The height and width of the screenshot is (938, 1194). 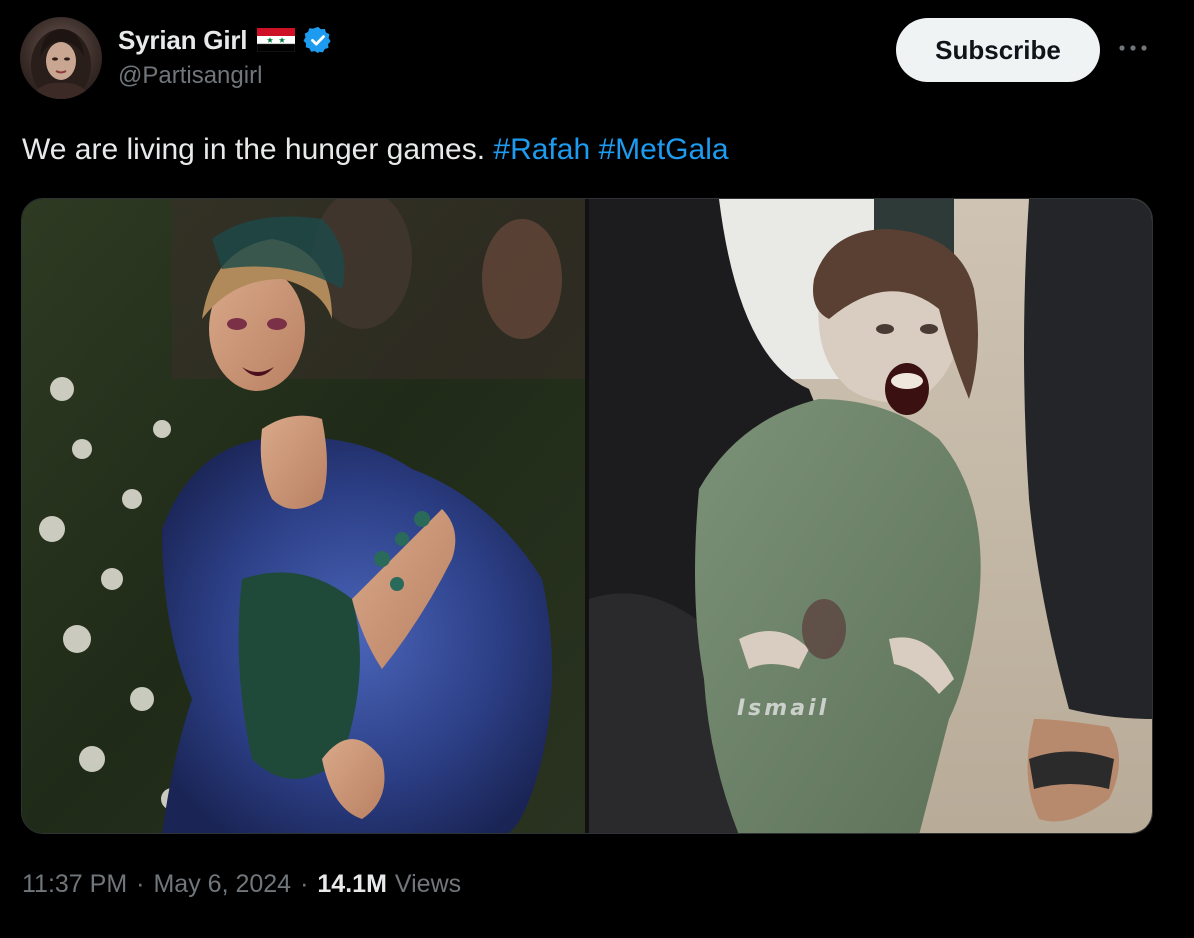 I want to click on hashtag-metgala: #MetGala, so click(x=663, y=149).